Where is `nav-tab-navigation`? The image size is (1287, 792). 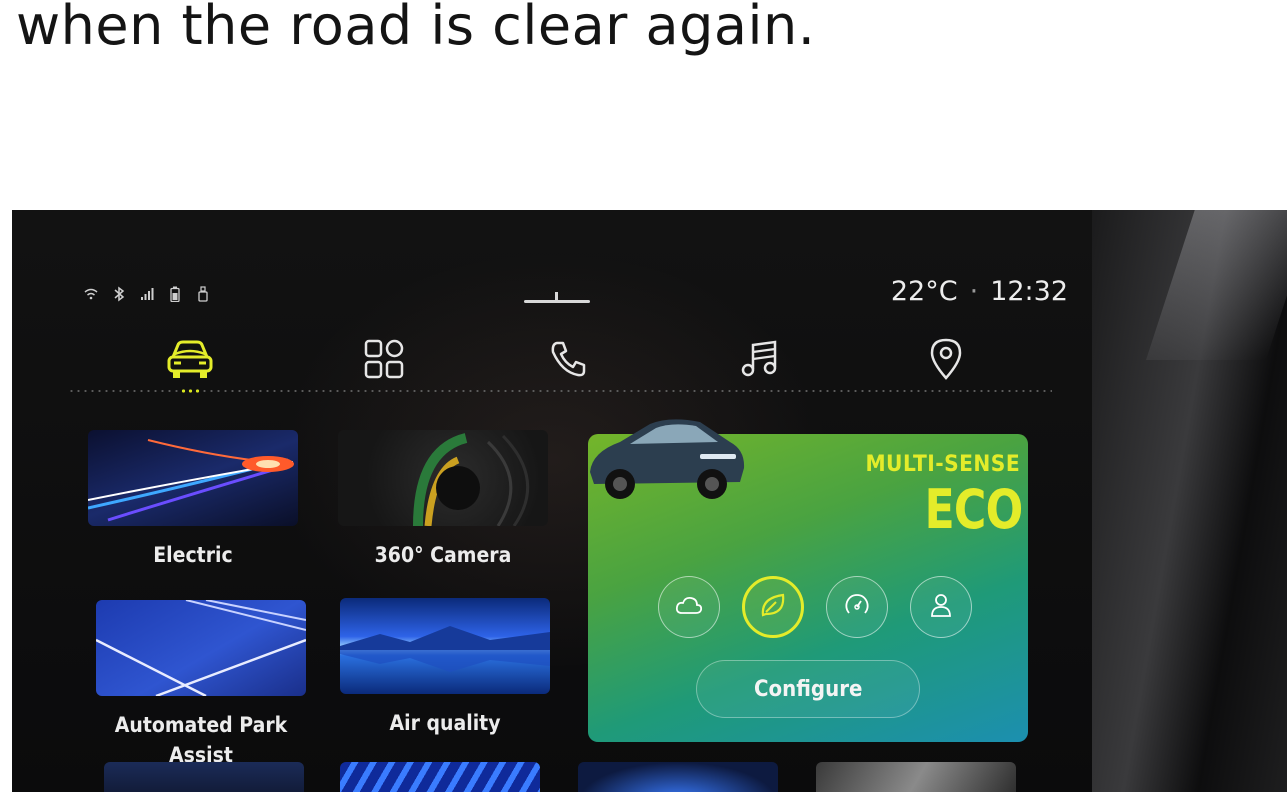
nav-tab-navigation is located at coordinates (946, 361).